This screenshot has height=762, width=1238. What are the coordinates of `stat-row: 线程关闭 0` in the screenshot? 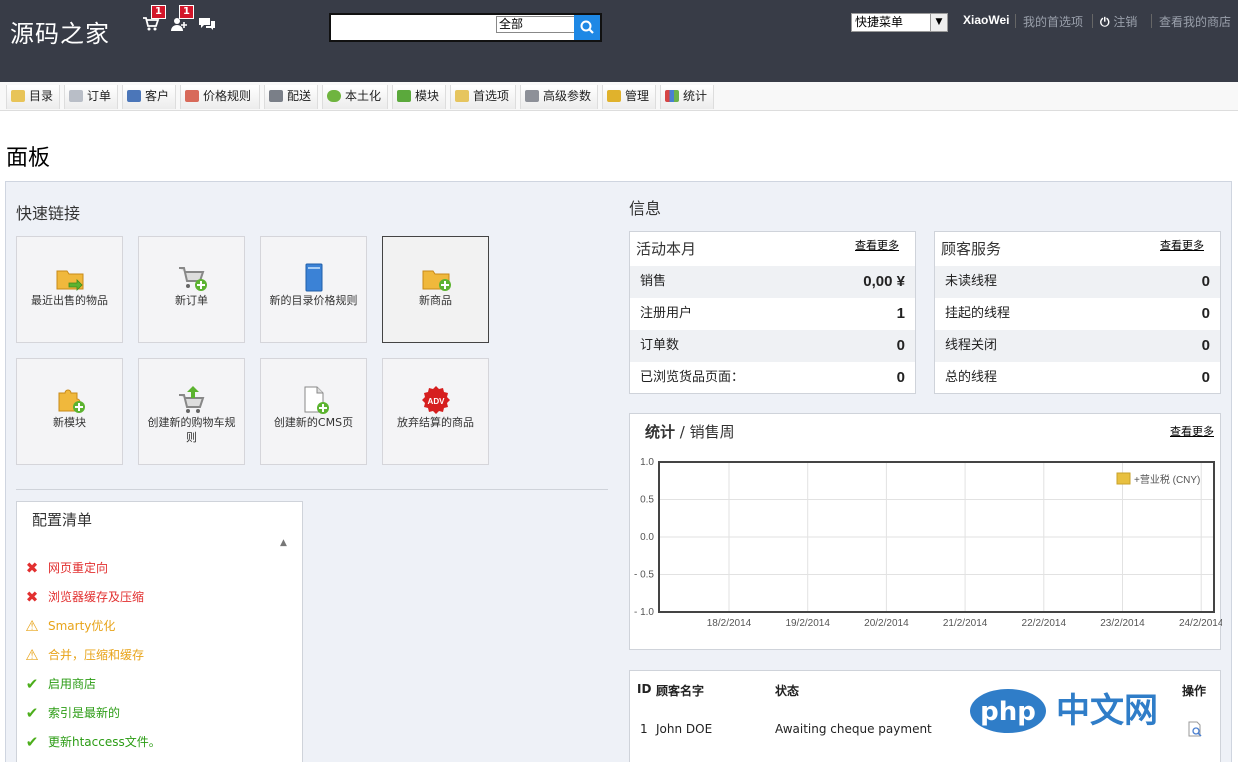 It's located at (1077, 346).